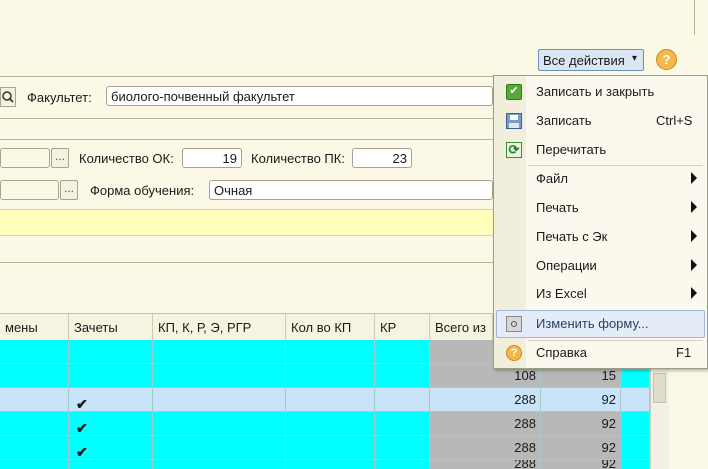 Image resolution: width=708 pixels, height=469 pixels. I want to click on menu-item-print: Печать, so click(600, 208).